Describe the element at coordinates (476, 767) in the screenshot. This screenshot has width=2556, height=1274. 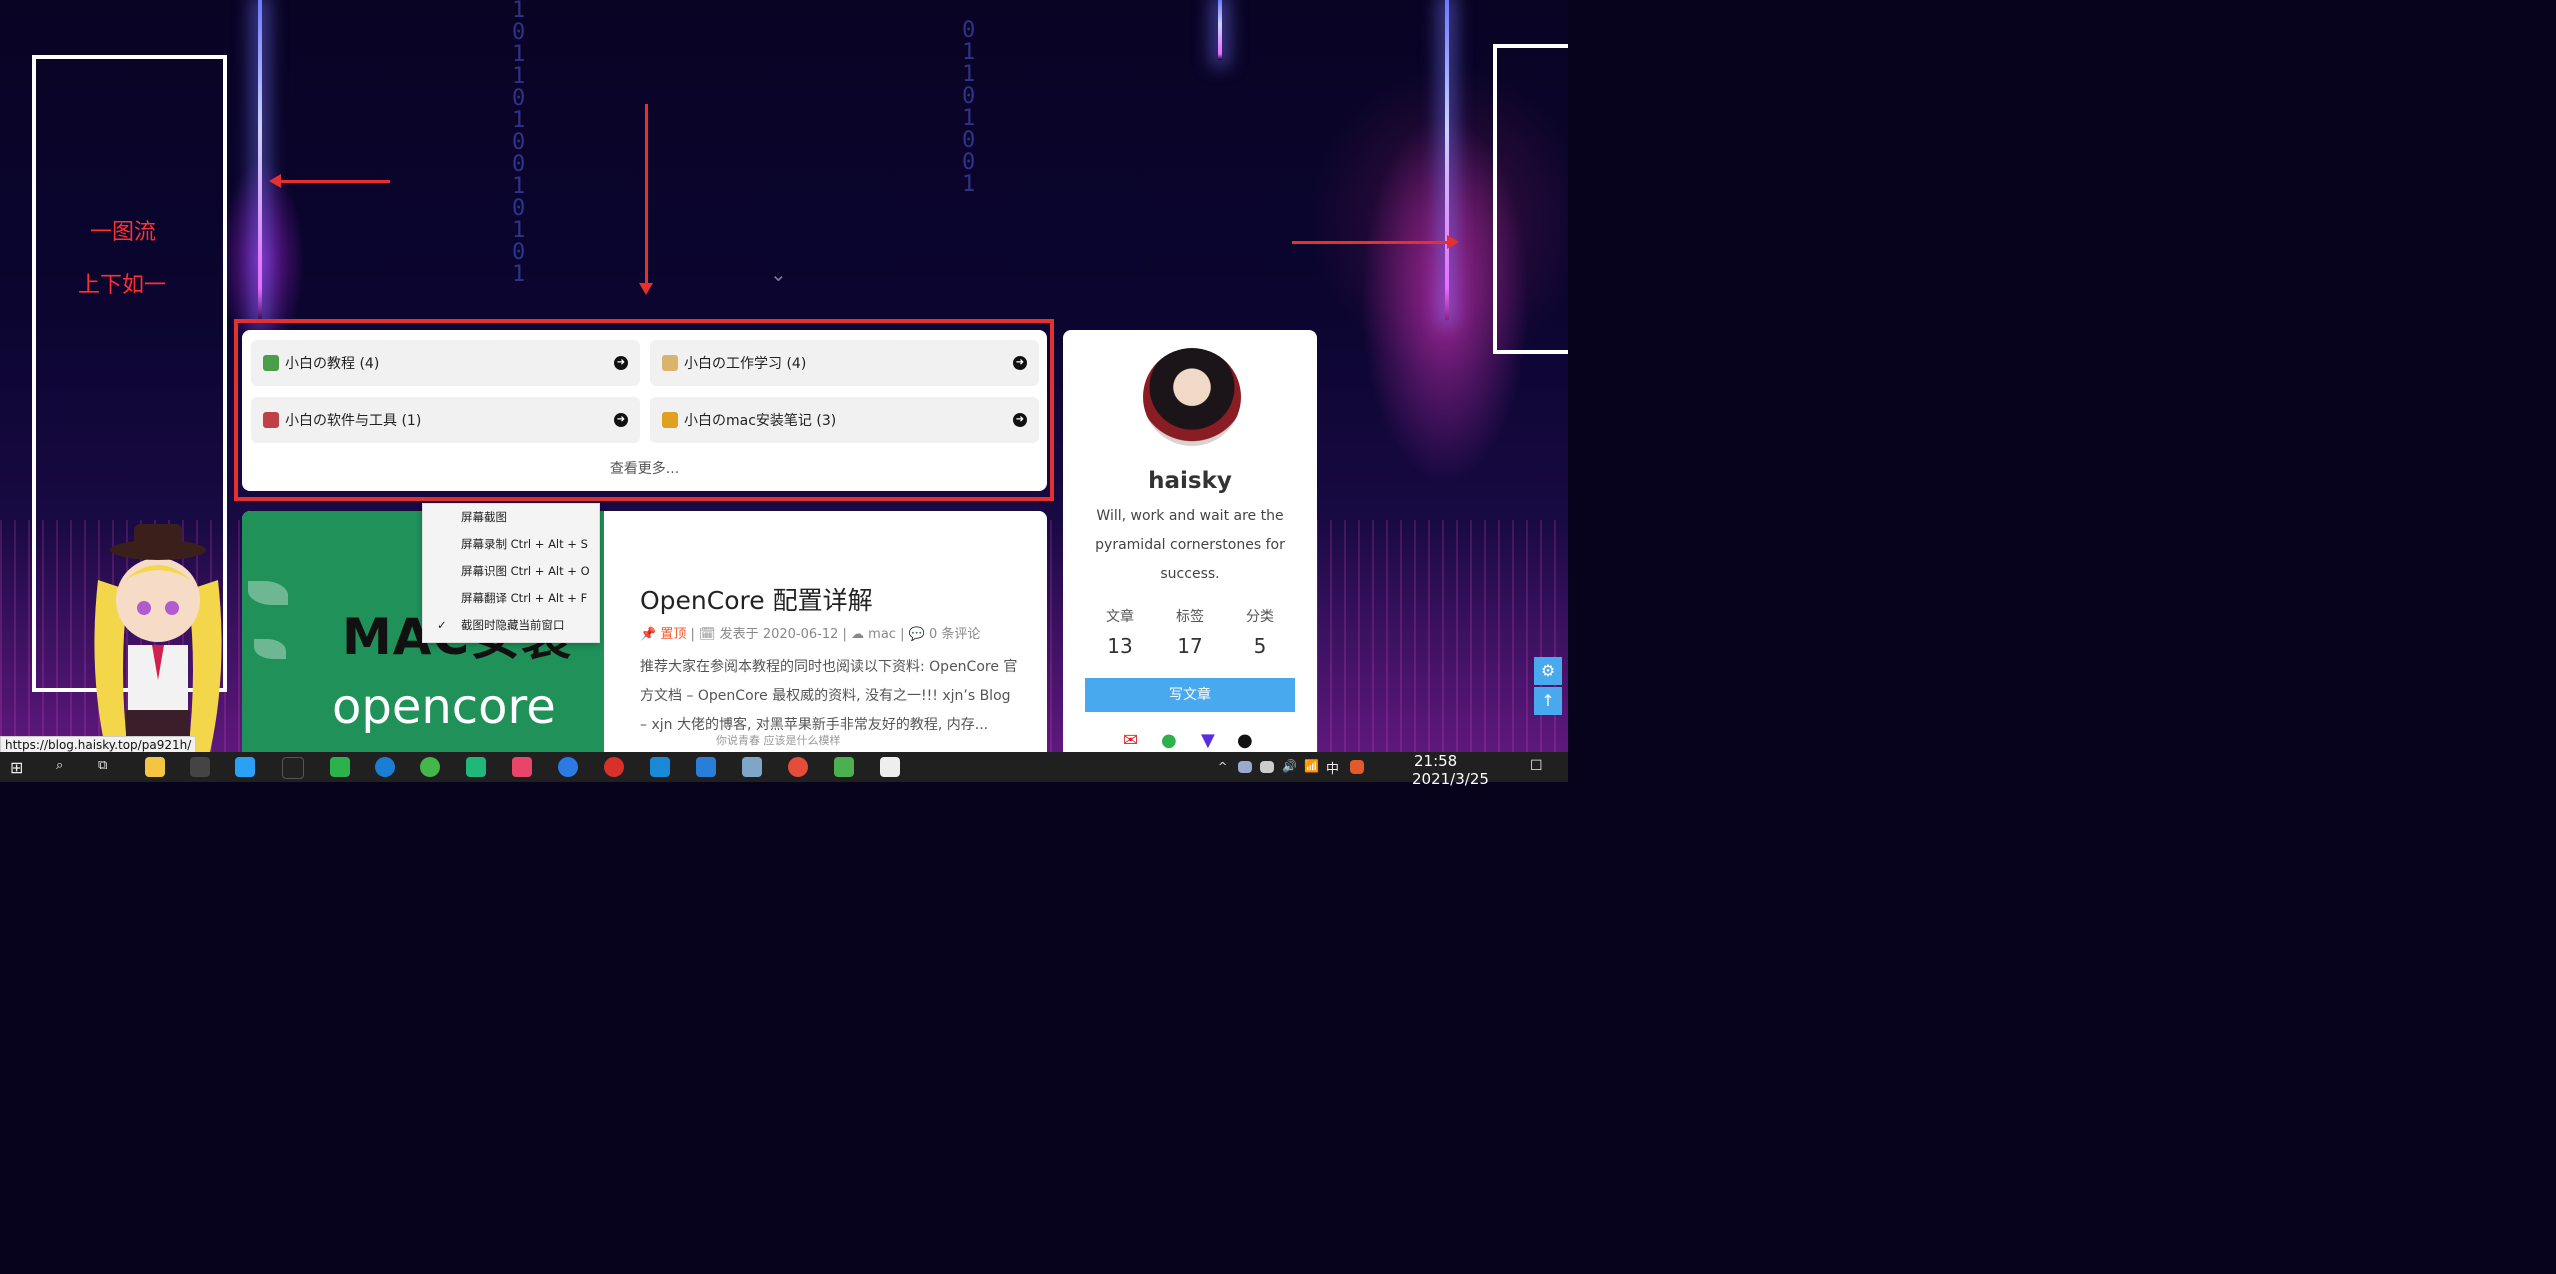
I see `jetbrains-icon` at that location.